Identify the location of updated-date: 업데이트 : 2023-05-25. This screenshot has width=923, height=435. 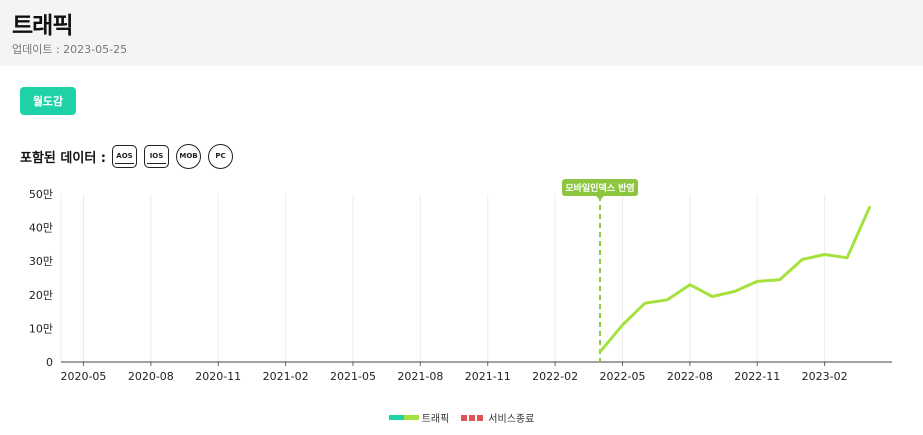
(70, 49).